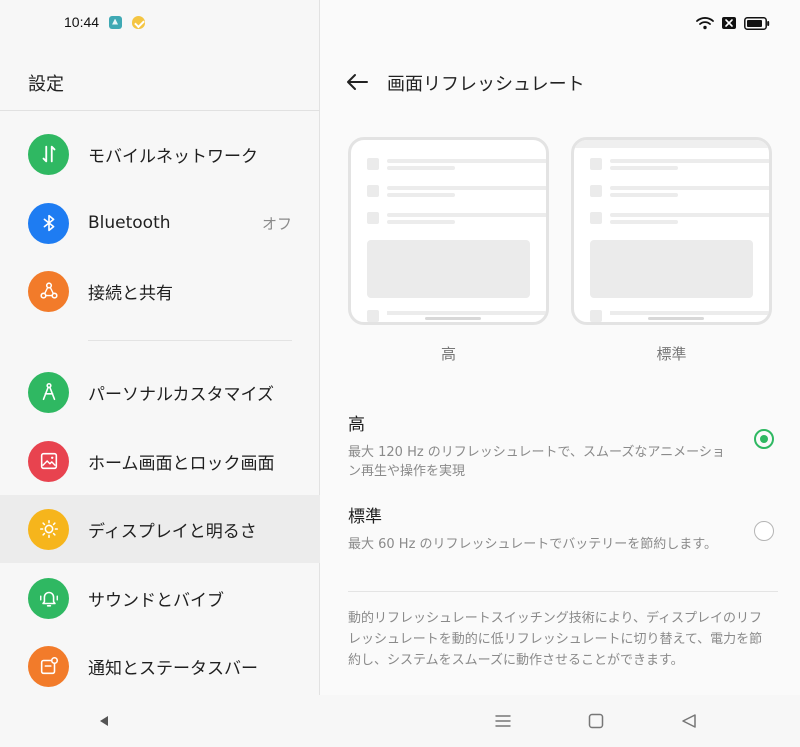 The image size is (800, 747). What do you see at coordinates (764, 531) in the screenshot?
I see `radio-standard` at bounding box center [764, 531].